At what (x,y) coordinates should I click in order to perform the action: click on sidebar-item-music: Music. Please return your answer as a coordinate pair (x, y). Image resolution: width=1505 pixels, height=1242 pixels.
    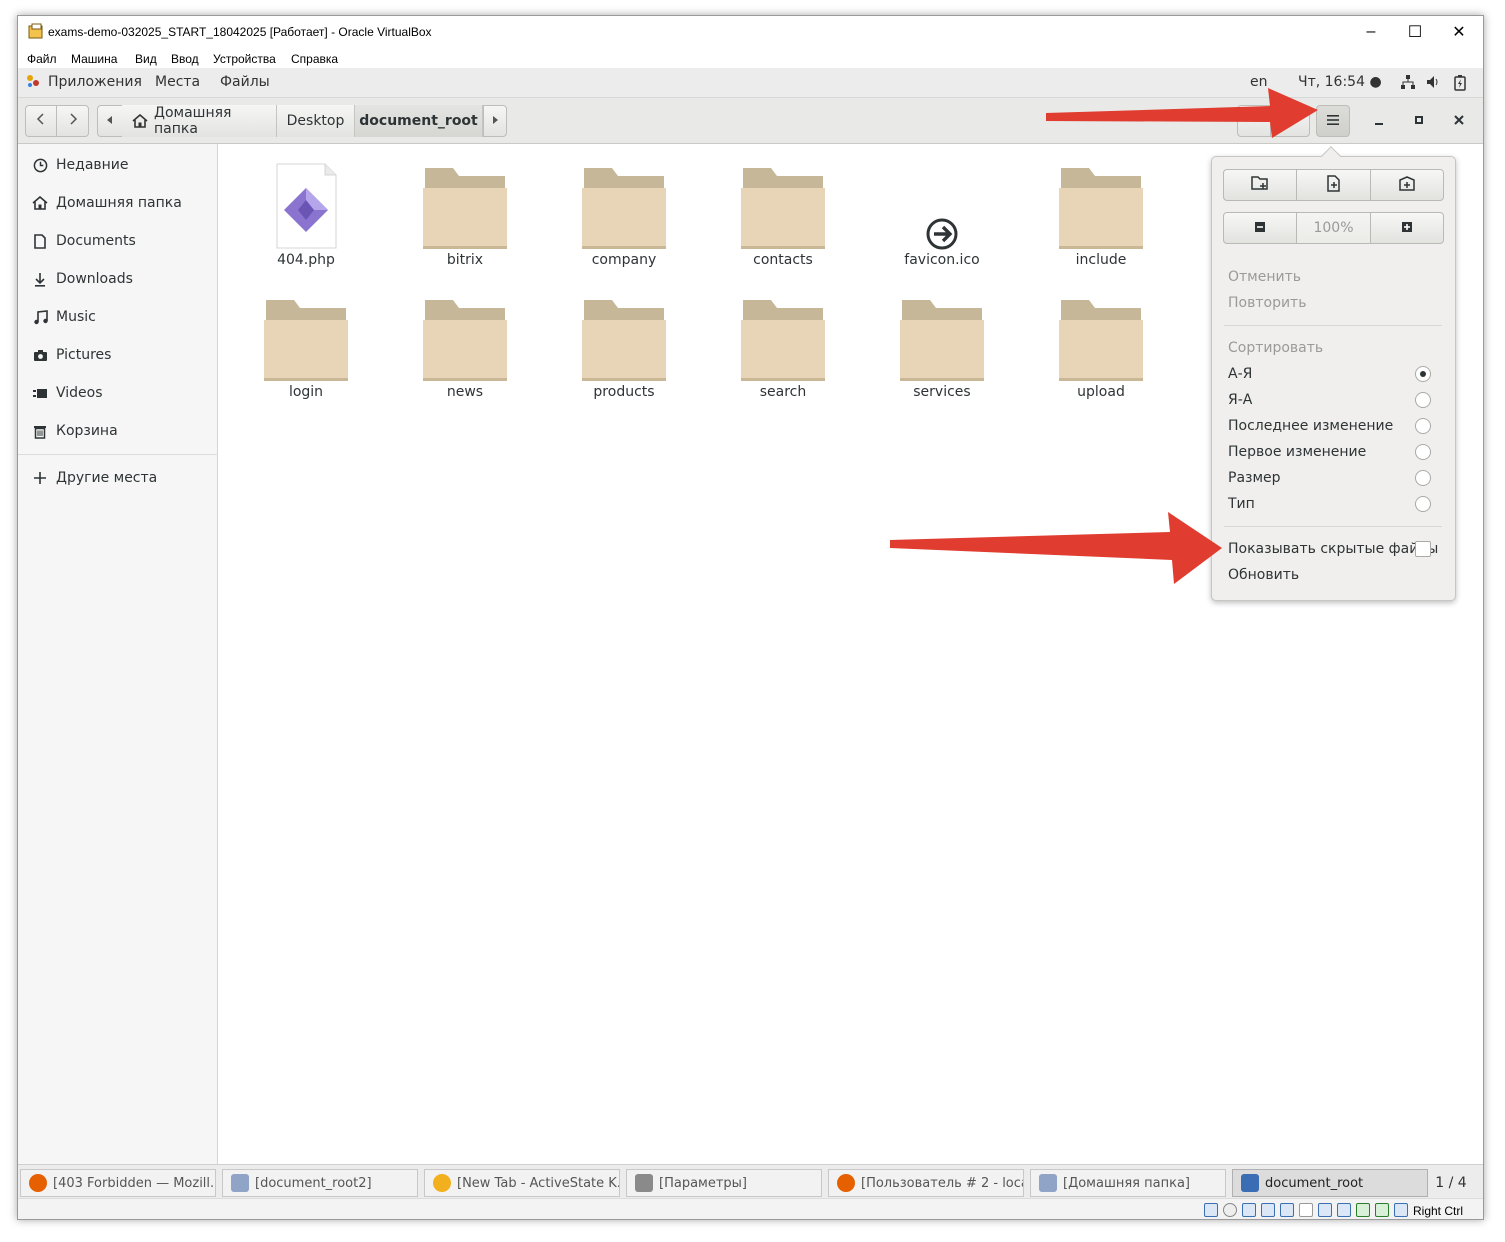
    Looking at the image, I should click on (118, 317).